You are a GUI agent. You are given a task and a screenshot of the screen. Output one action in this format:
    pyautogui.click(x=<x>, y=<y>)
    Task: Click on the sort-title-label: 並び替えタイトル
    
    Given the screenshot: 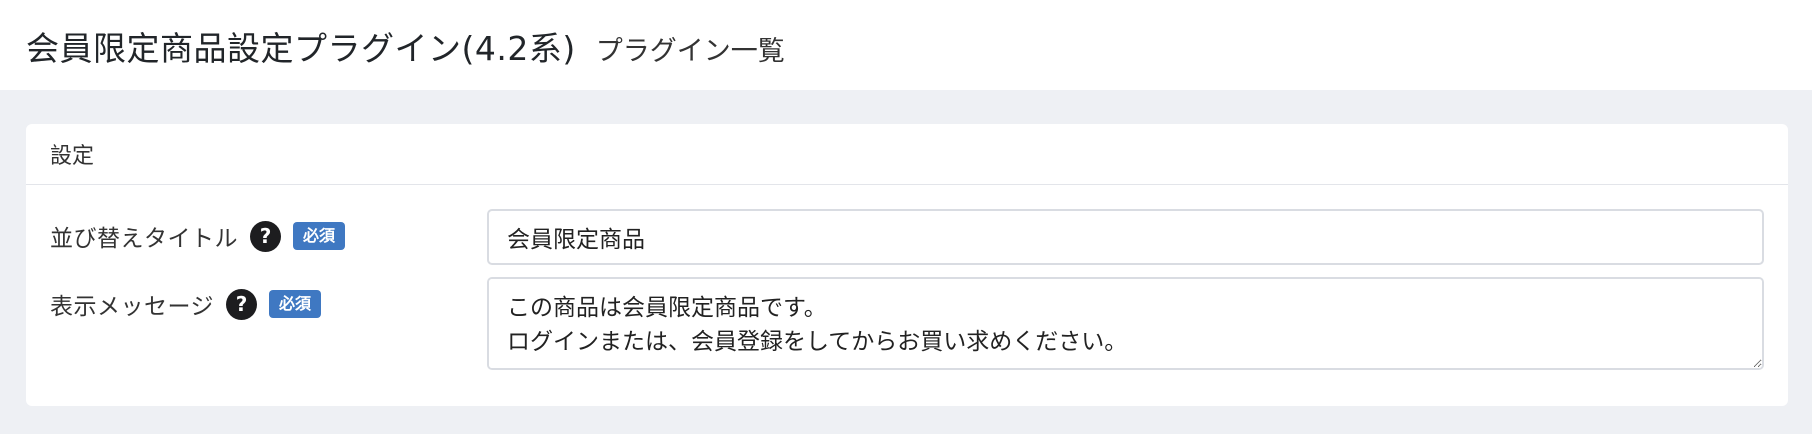 What is the action you would take?
    pyautogui.click(x=144, y=239)
    